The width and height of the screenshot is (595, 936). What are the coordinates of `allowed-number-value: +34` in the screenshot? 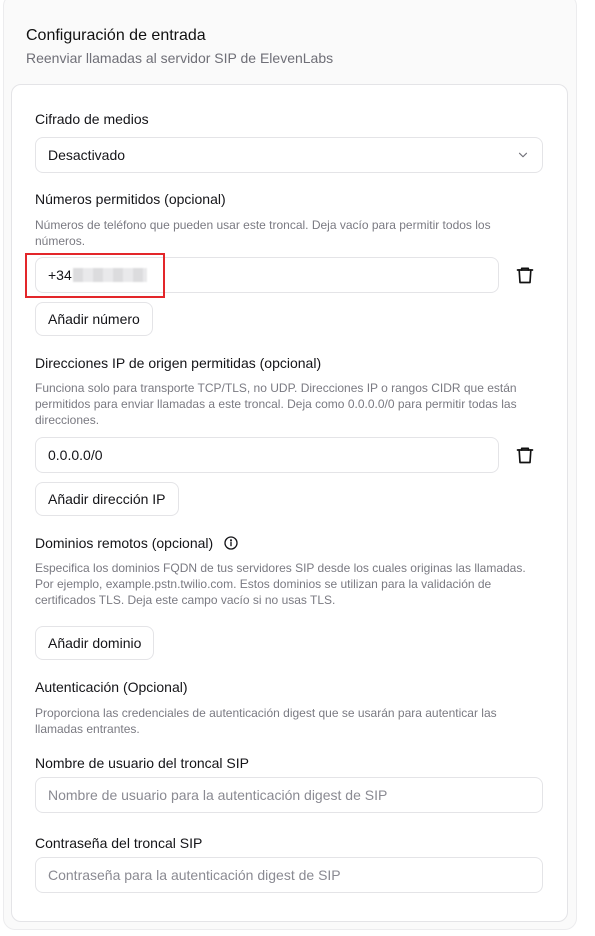 It's located at (60, 275).